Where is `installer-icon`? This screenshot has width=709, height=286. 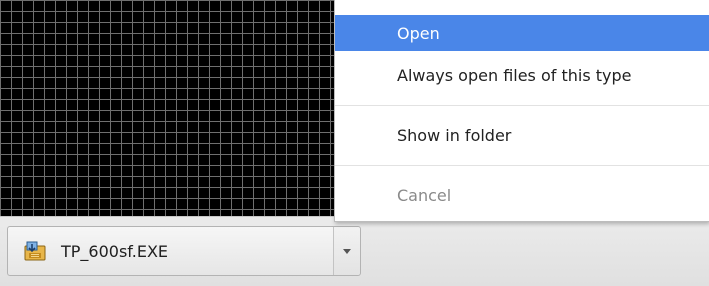 installer-icon is located at coordinates (35, 251).